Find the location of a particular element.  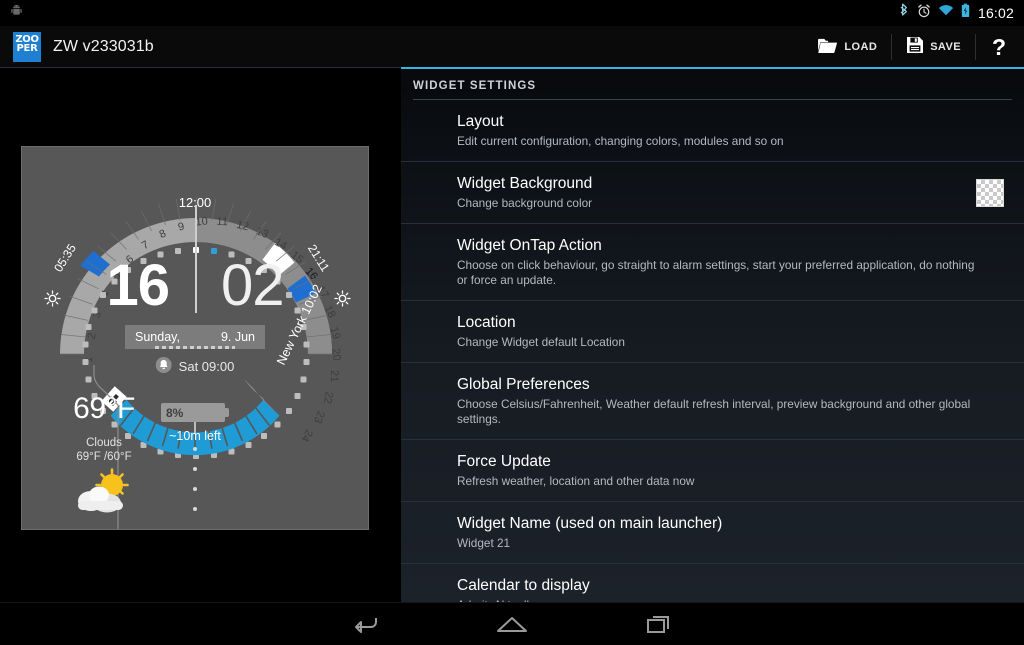

weather-block: 69°F Clouds 69°F /60°F is located at coordinates (104, 457).